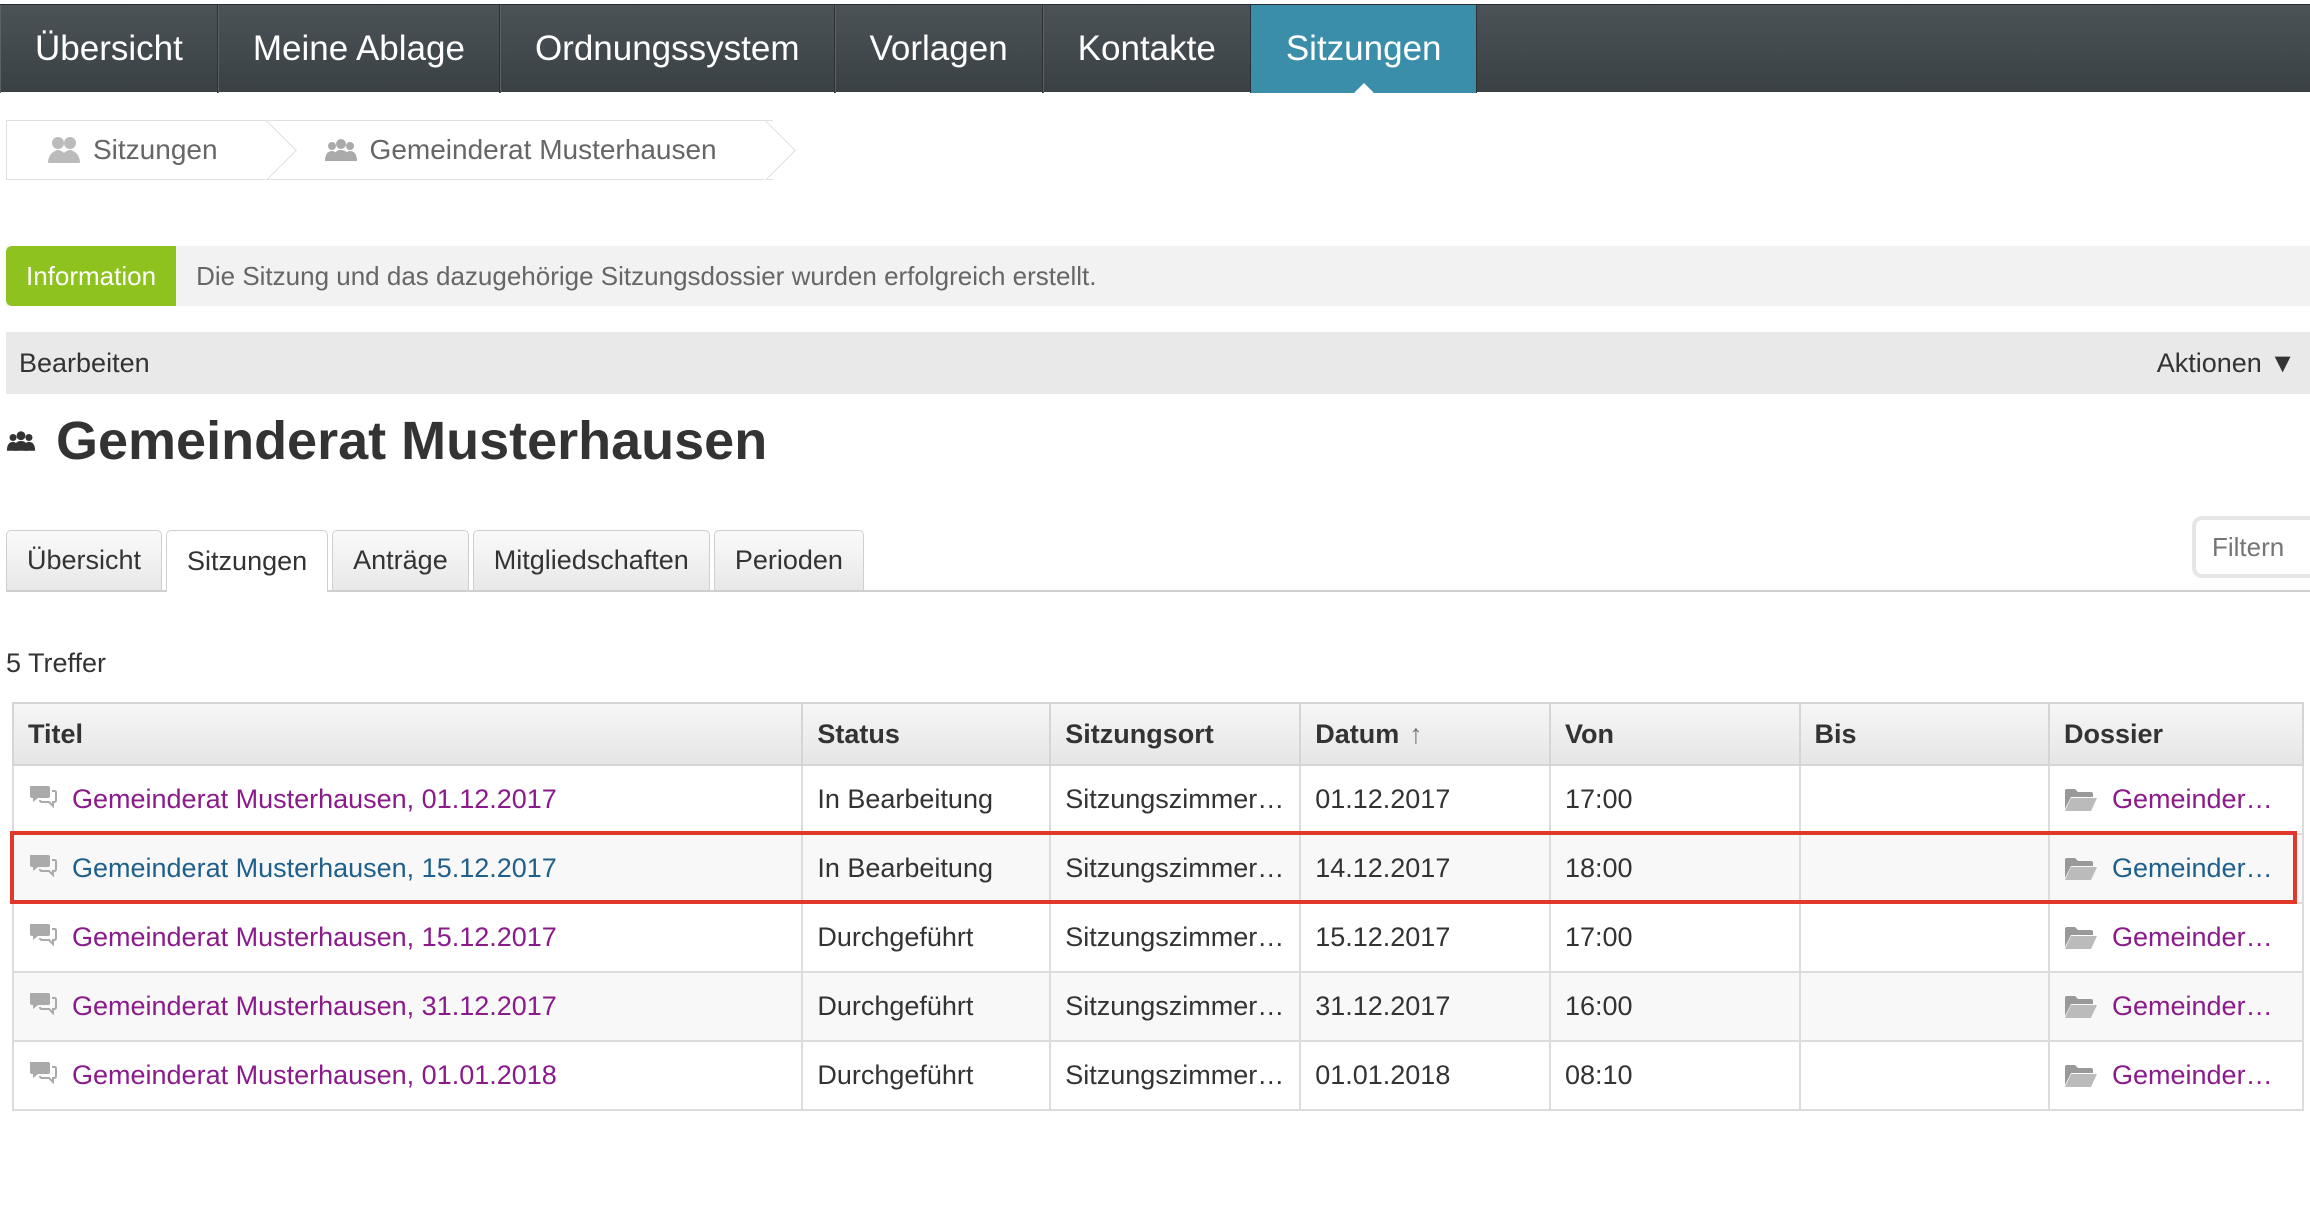  I want to click on nav-item-ordnungssystem: Ordnungssystem, so click(667, 49).